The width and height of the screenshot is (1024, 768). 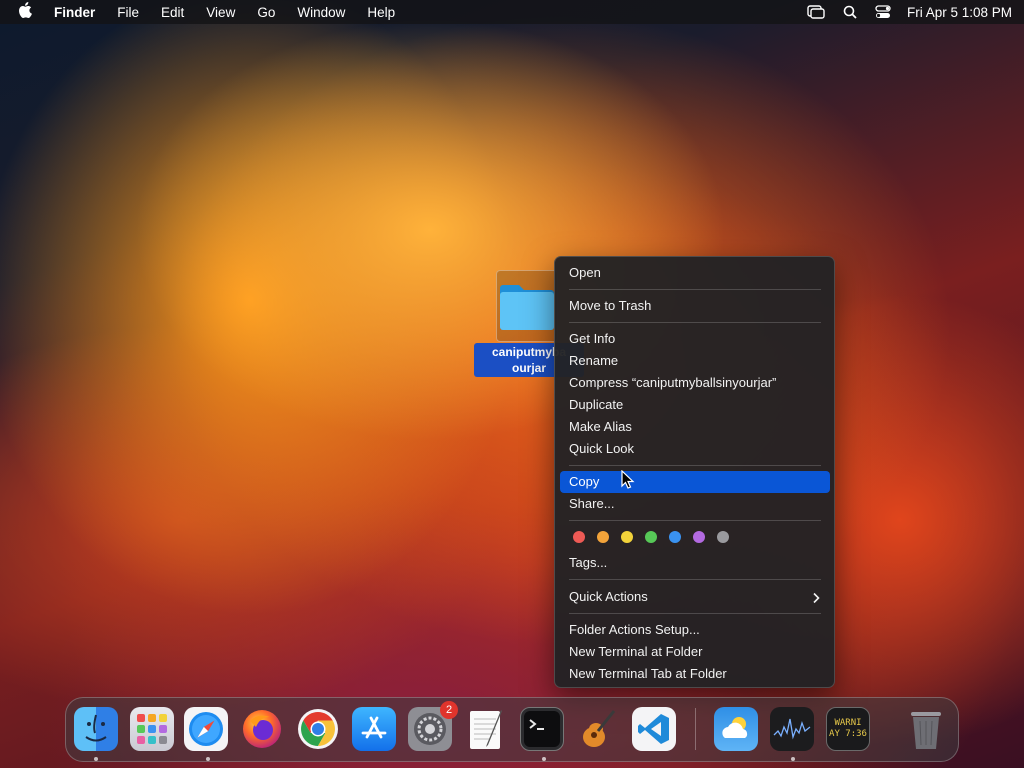 I want to click on finder-icon, so click(x=96, y=728).